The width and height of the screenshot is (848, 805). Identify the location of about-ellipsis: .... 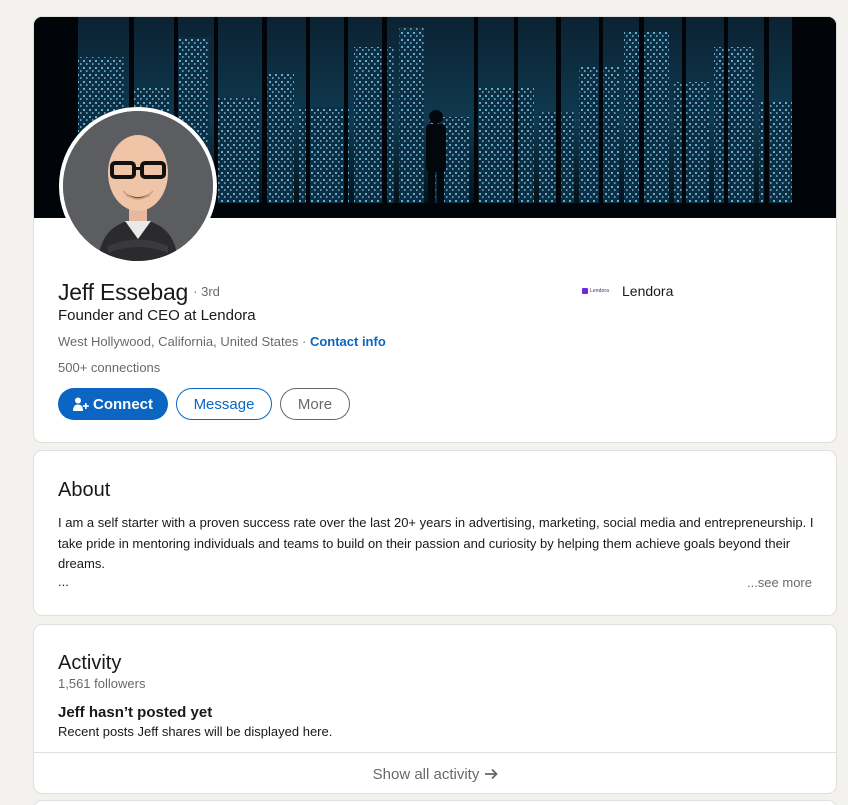
(63, 581).